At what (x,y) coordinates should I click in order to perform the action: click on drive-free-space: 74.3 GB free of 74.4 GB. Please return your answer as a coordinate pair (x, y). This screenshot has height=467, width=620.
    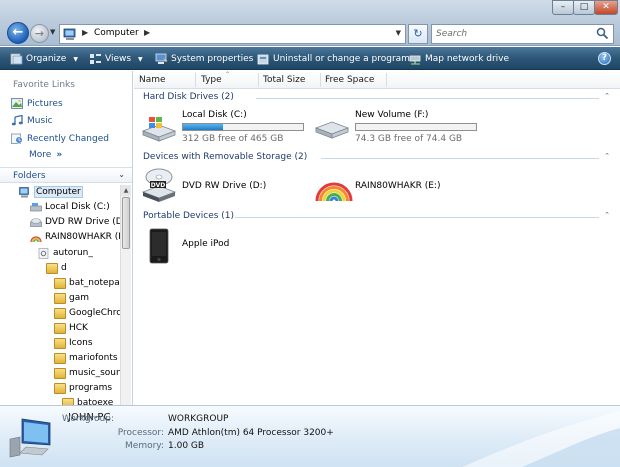
    Looking at the image, I should click on (409, 139).